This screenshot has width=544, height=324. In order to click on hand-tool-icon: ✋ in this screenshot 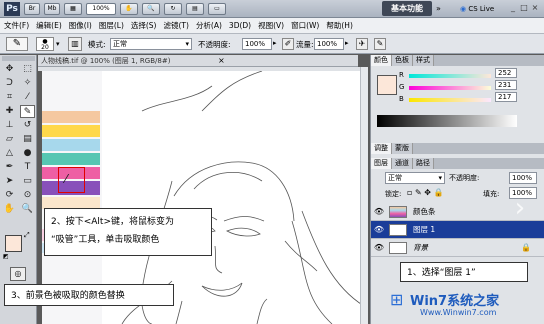, I will do `click(9, 209)`.